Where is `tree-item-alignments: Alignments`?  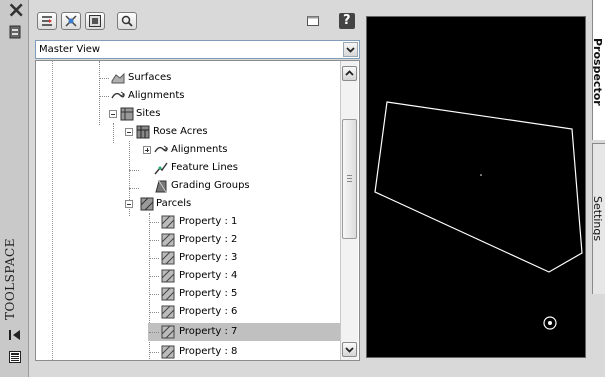
tree-item-alignments: Alignments is located at coordinates (191, 96).